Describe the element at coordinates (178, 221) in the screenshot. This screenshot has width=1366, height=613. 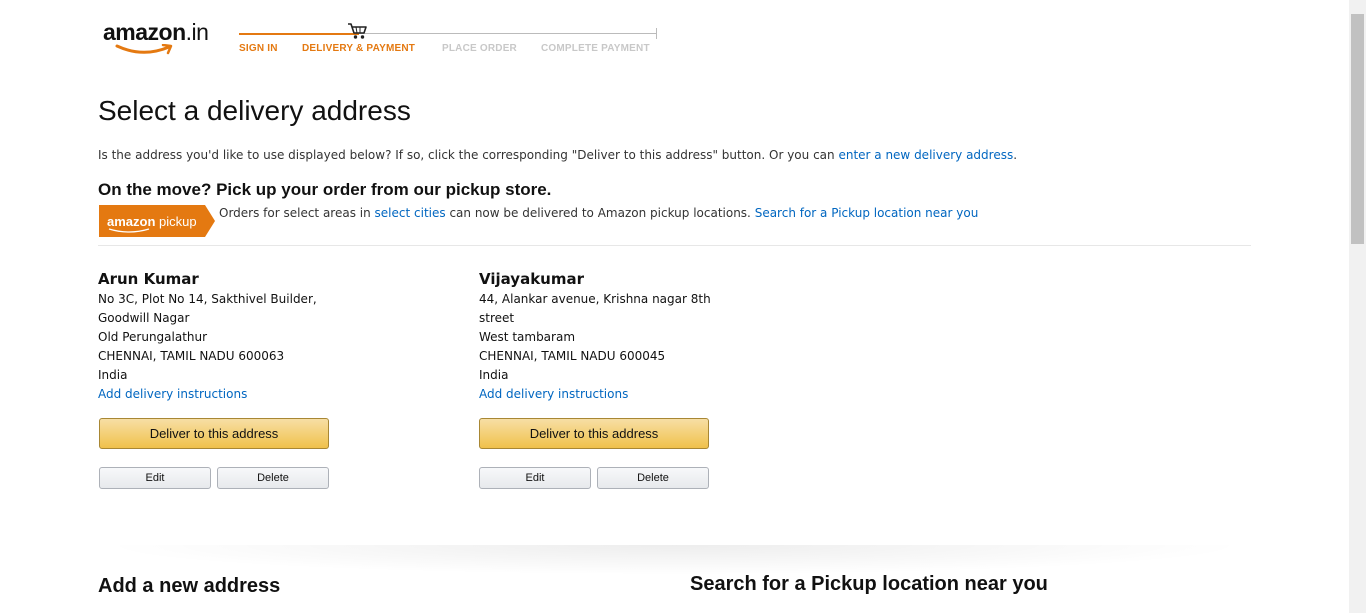
I see `badge-word: pickup` at that location.